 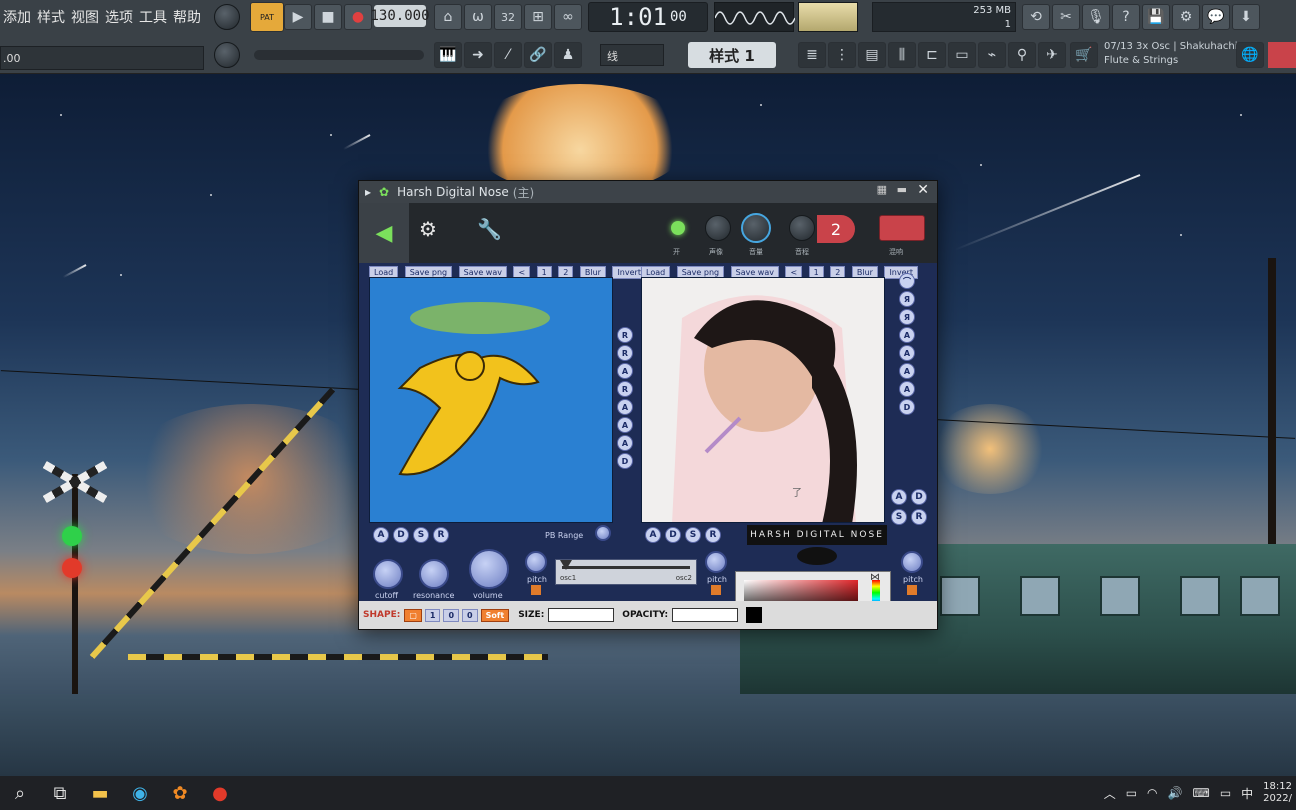 What do you see at coordinates (907, 281) in the screenshot?
I see `right-control-1: ⌒` at bounding box center [907, 281].